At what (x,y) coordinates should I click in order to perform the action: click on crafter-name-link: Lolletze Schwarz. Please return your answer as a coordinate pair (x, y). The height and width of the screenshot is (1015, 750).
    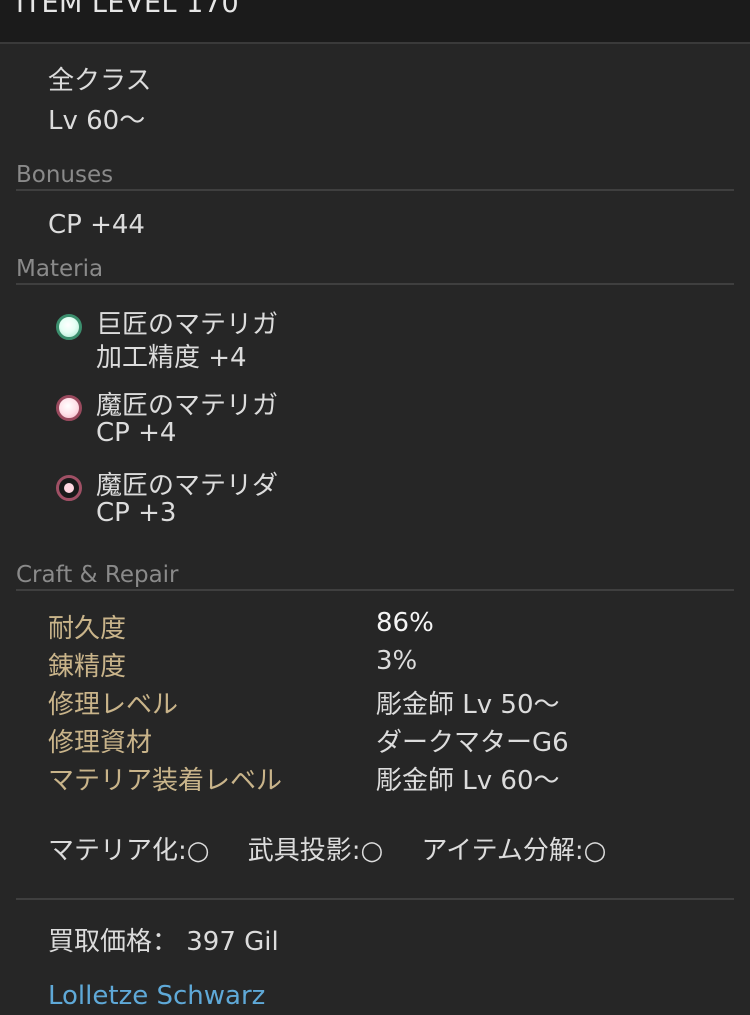
    Looking at the image, I should click on (156, 996).